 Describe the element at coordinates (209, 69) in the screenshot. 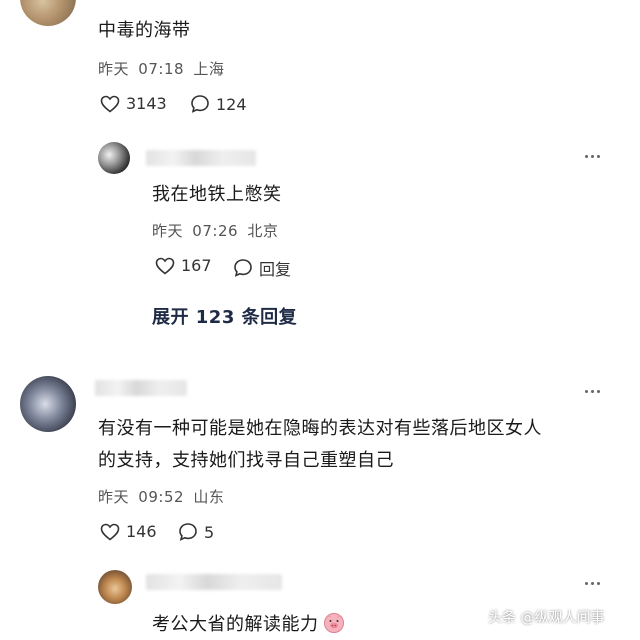

I see `comment-location: 上海` at that location.